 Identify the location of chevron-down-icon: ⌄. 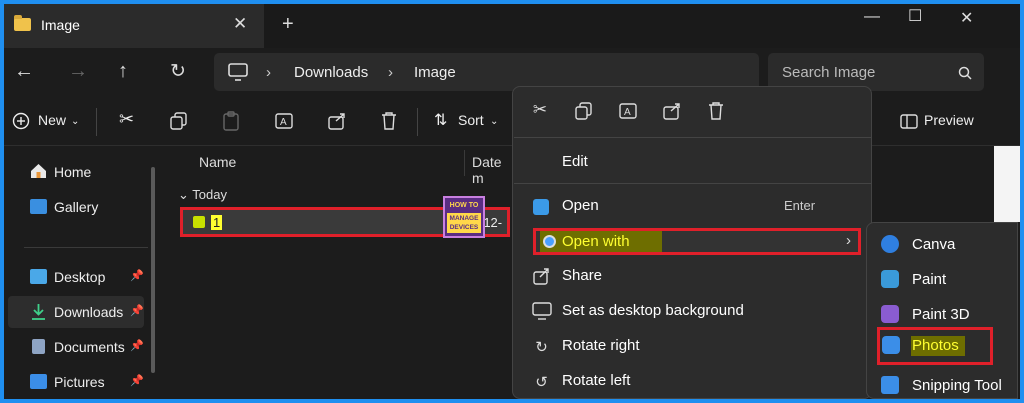
(494, 121).